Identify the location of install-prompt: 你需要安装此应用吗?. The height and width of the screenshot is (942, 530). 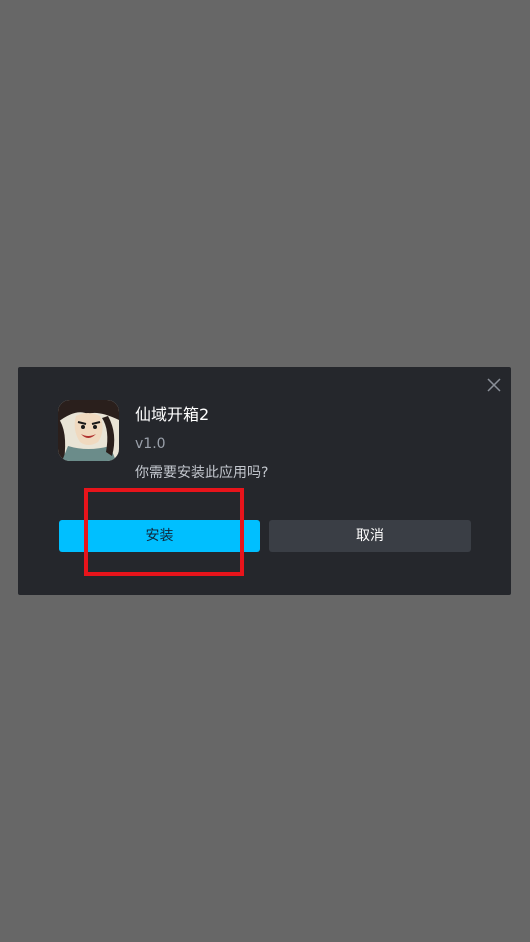
(202, 473).